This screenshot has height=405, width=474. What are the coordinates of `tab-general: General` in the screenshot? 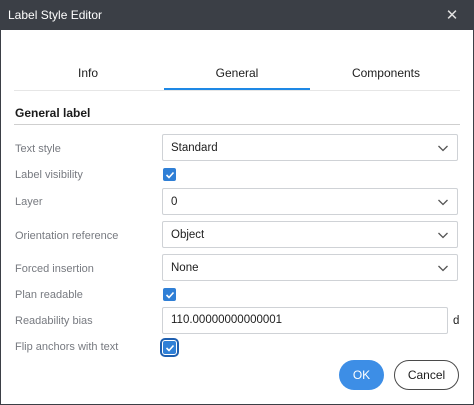 It's located at (237, 73).